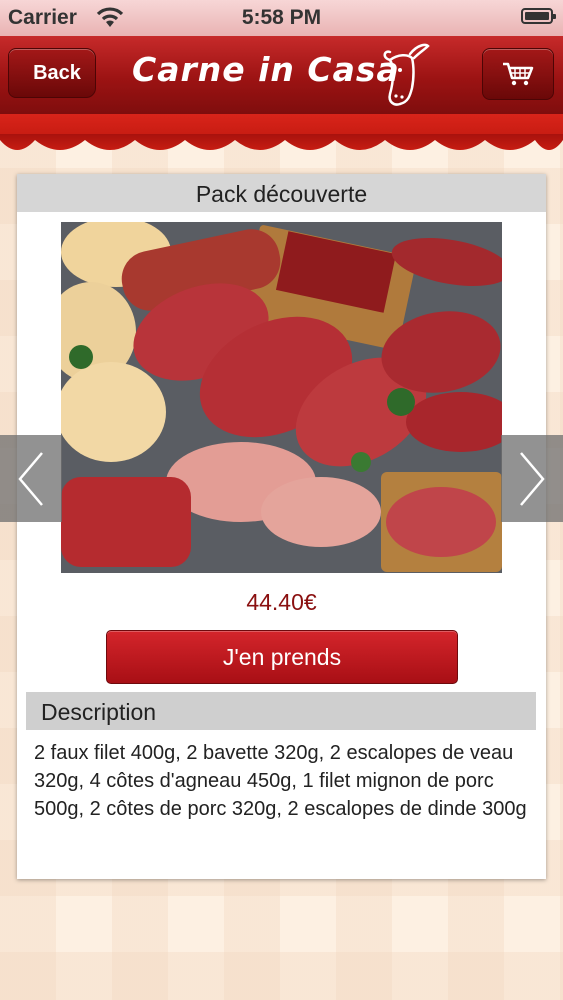 This screenshot has height=1000, width=563. I want to click on previous-button, so click(31, 478).